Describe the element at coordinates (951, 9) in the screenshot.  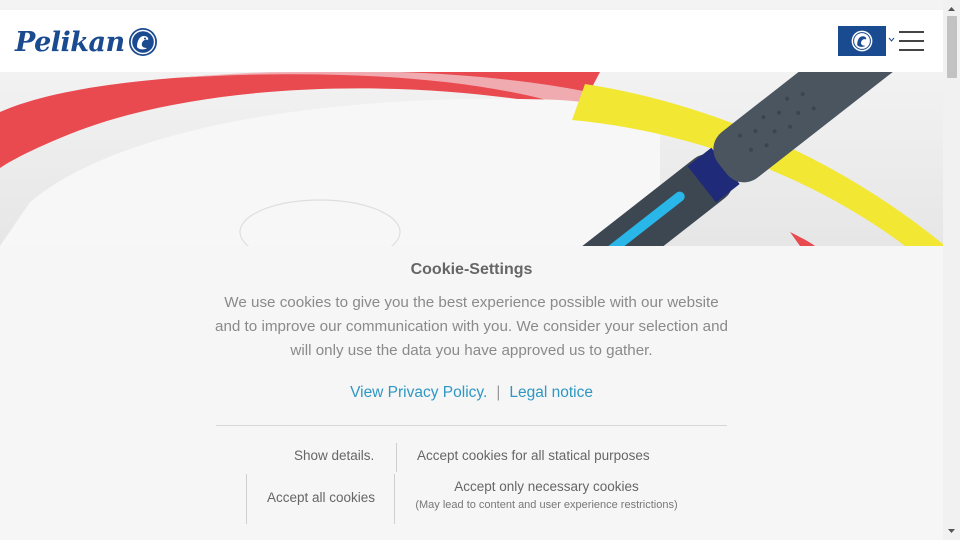
I see `scroll-up-arrow-icon` at that location.